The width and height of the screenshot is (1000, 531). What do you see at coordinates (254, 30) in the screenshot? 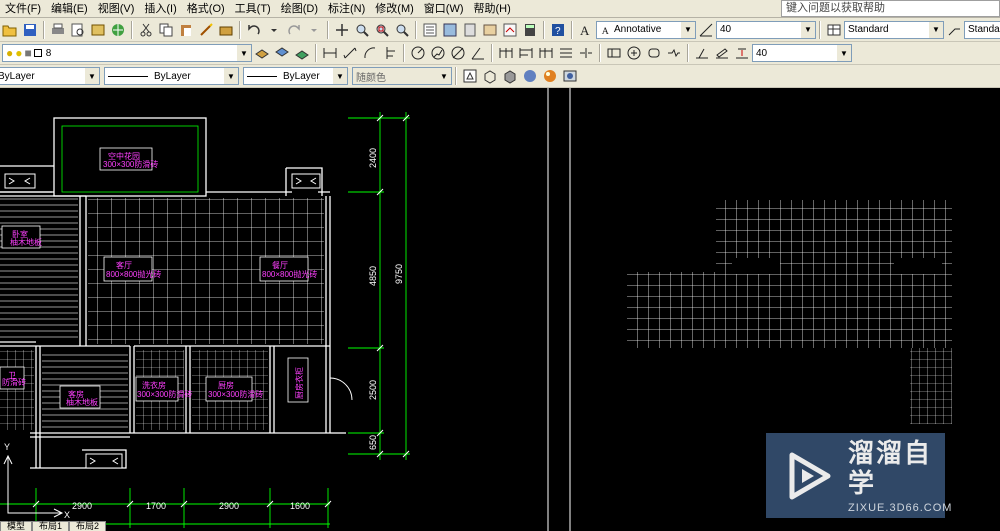
I see `undo-icon` at bounding box center [254, 30].